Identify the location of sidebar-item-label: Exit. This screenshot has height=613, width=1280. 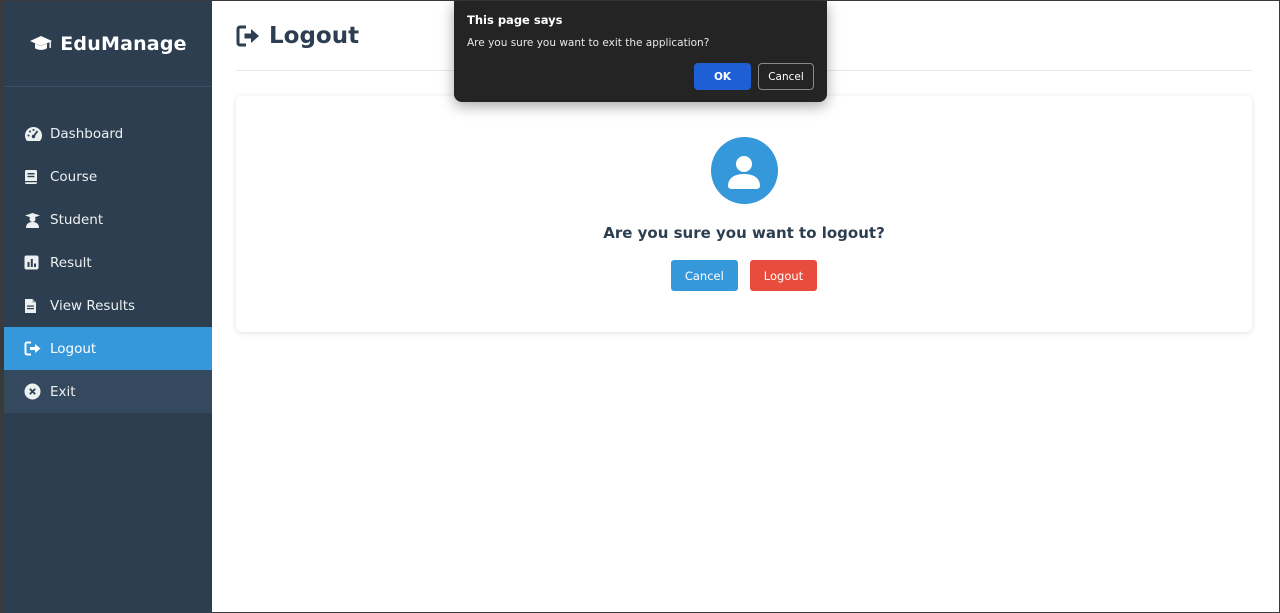
(63, 391).